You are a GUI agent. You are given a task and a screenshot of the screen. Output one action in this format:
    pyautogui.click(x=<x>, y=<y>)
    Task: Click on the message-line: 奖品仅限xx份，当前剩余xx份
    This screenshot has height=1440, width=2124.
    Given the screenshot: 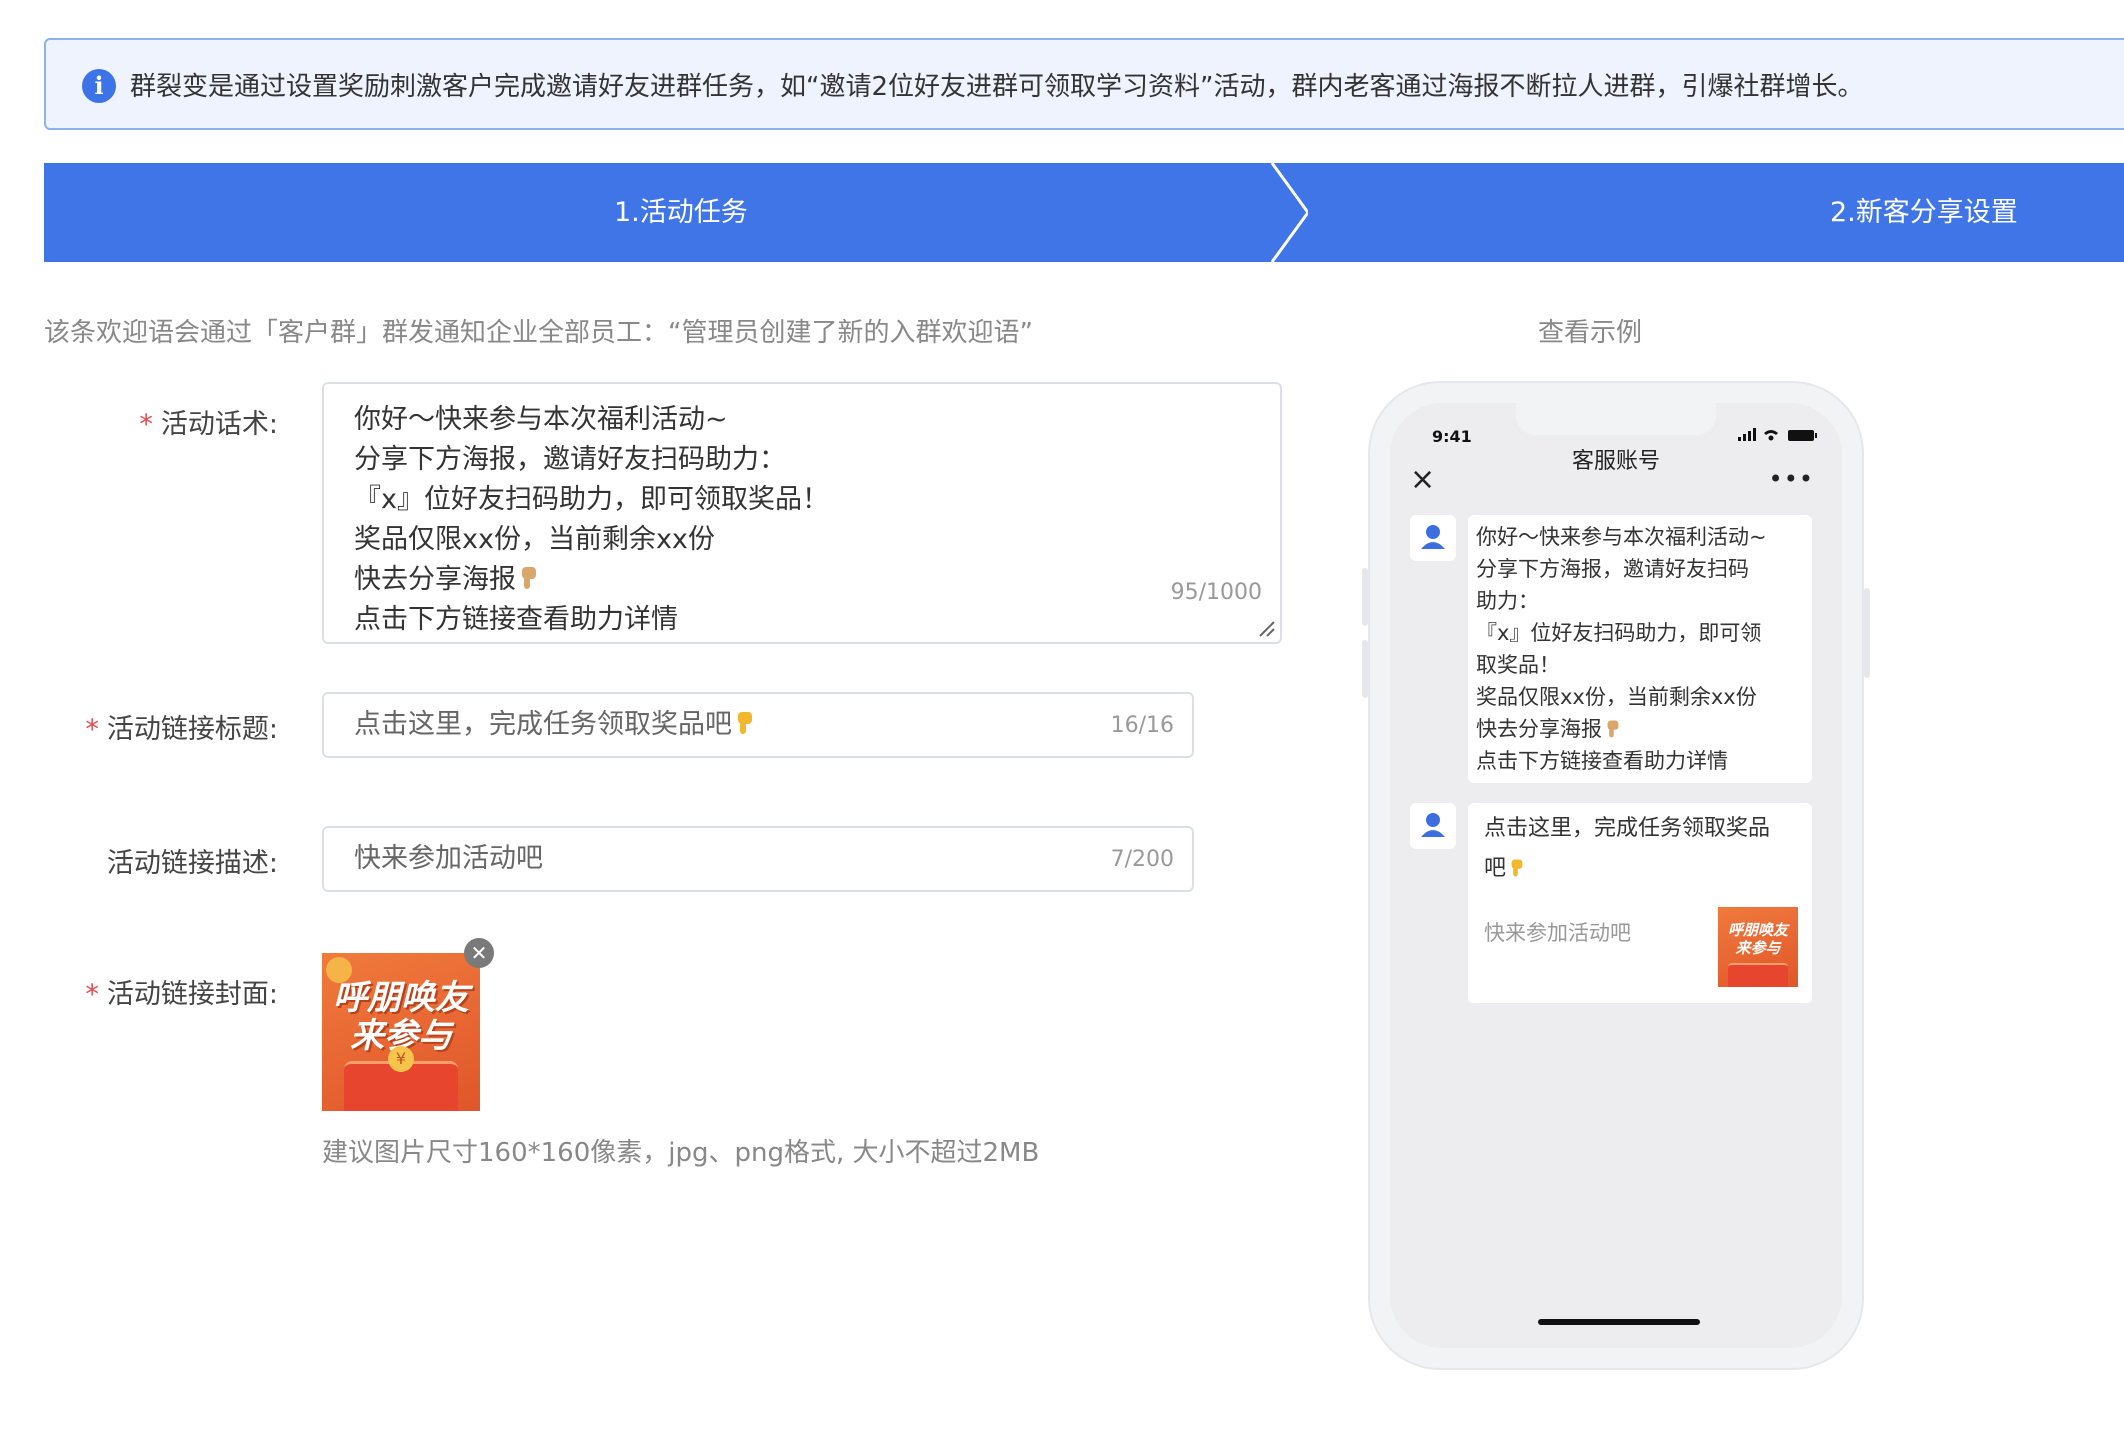 What is the action you would take?
    pyautogui.click(x=1616, y=697)
    